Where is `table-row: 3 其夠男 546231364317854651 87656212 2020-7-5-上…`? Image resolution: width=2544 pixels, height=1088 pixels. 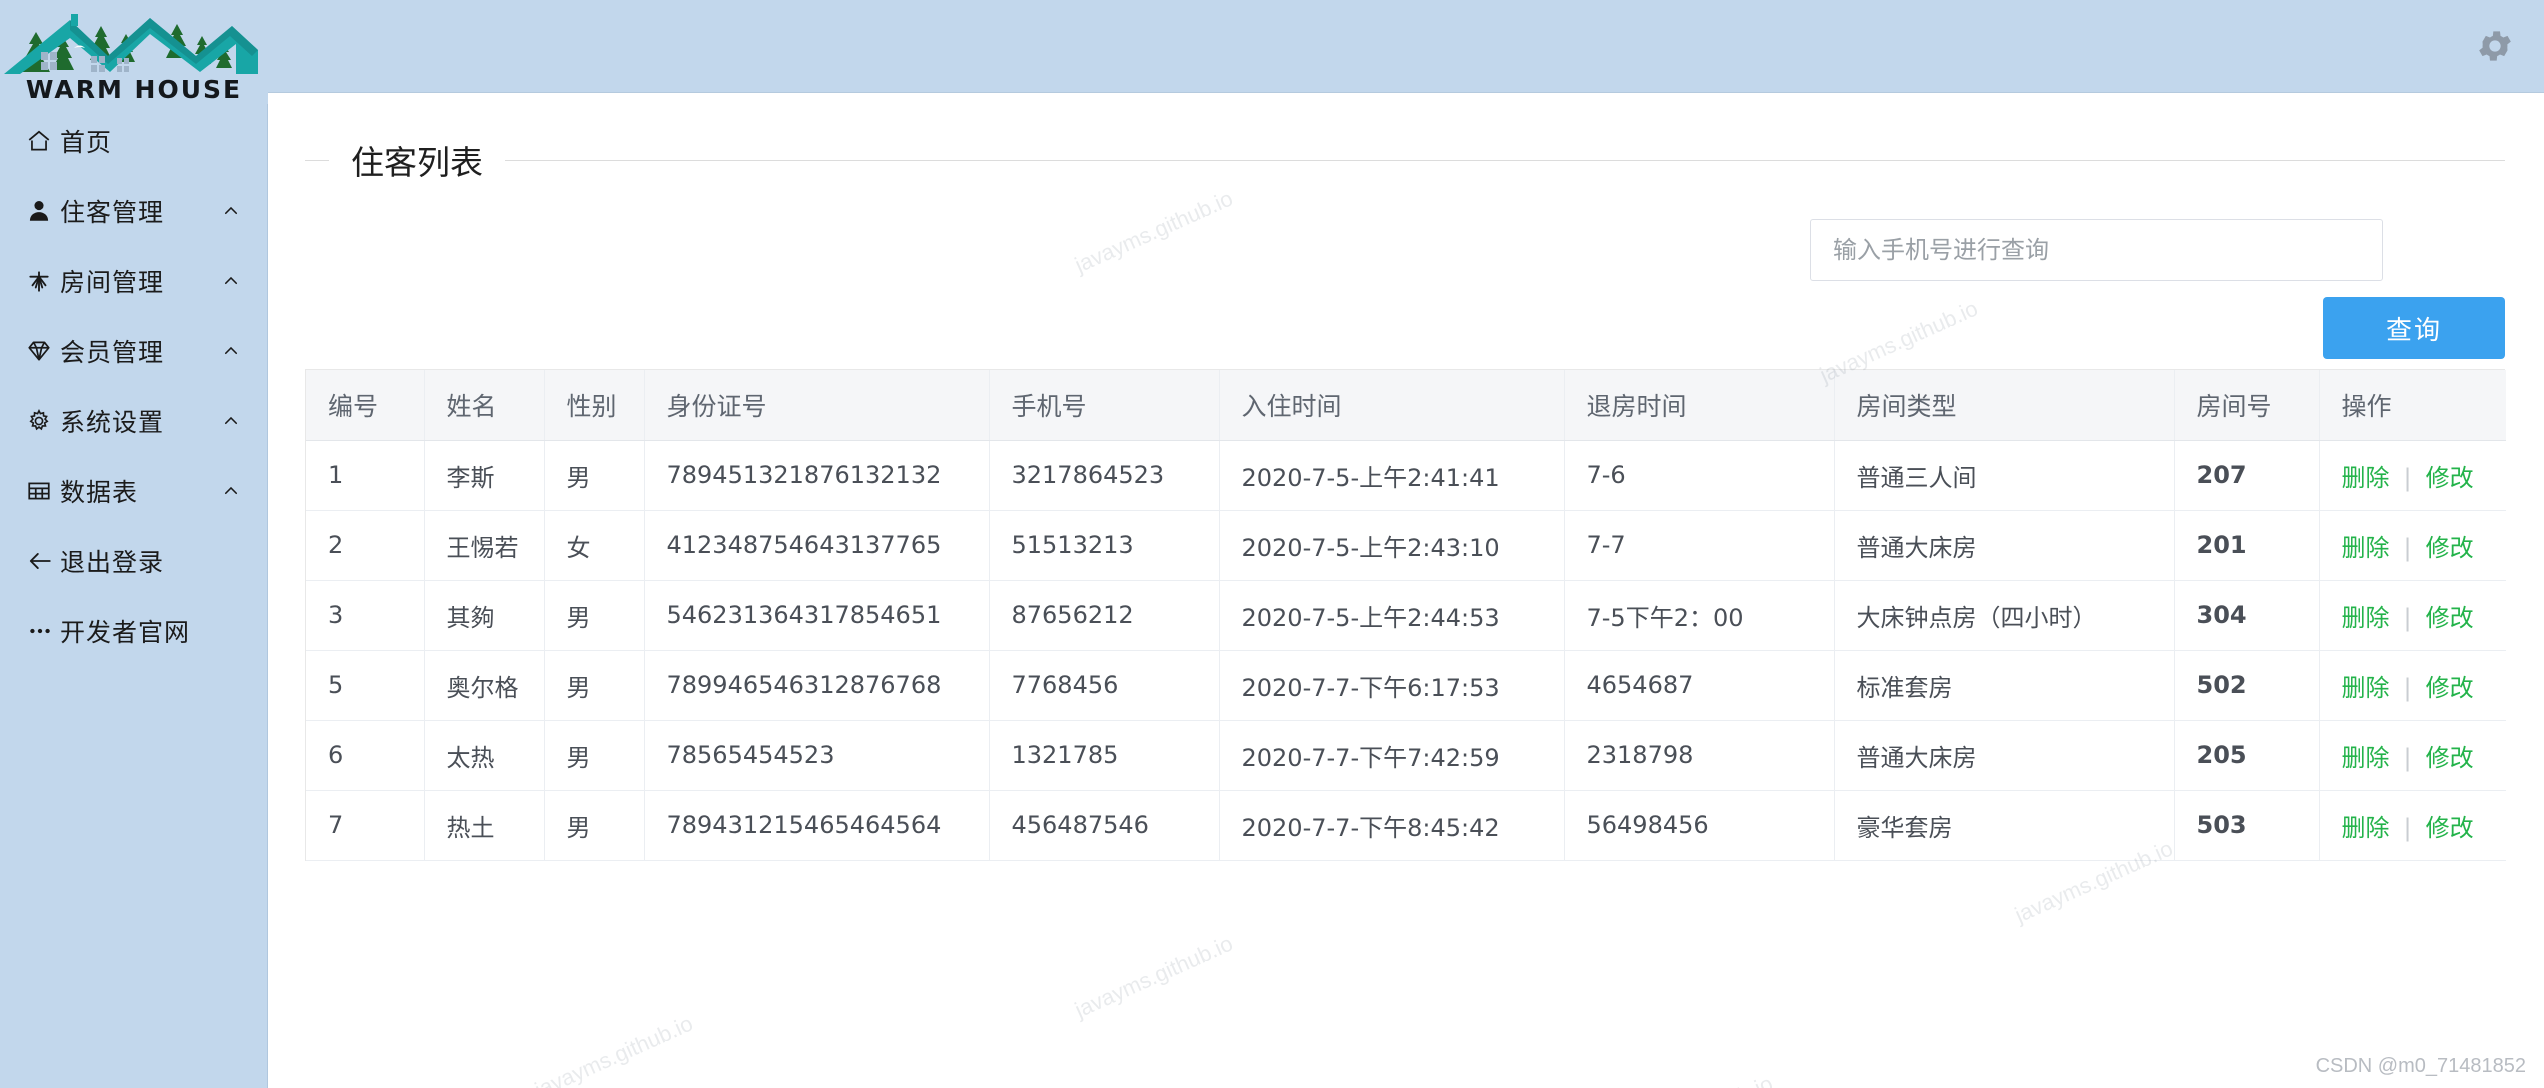
table-row: 3 其夠男 546231364317854651 87656212 2020-7-5-上… is located at coordinates (1406, 615).